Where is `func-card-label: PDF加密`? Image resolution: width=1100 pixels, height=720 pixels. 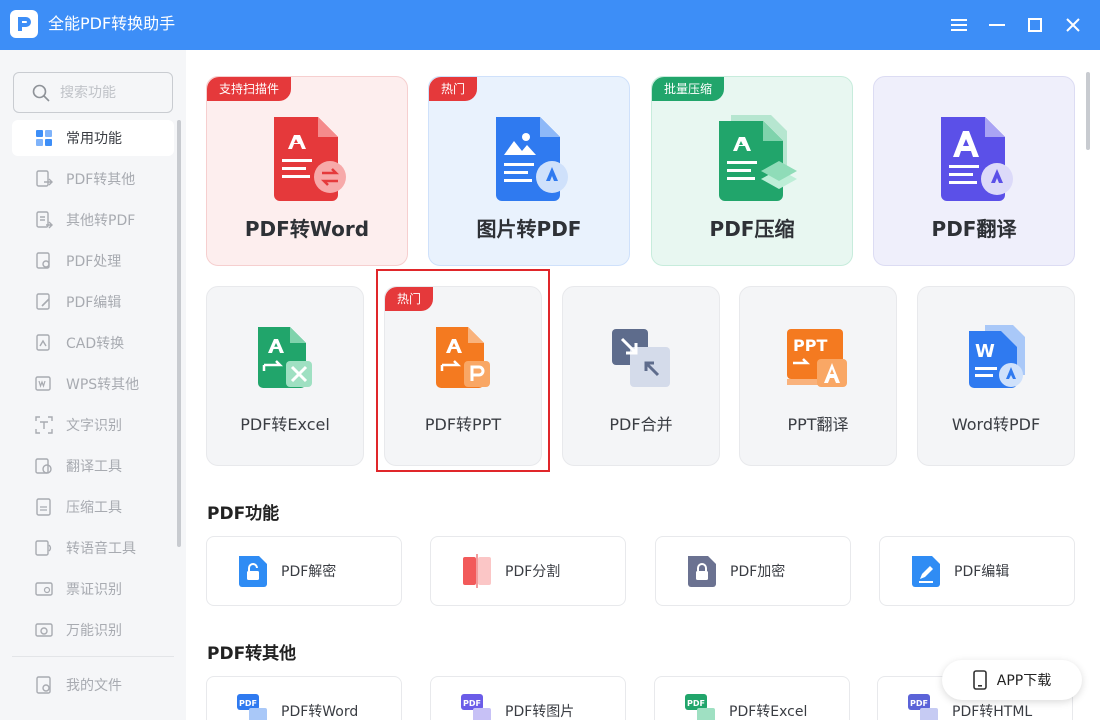 func-card-label: PDF加密 is located at coordinates (758, 572).